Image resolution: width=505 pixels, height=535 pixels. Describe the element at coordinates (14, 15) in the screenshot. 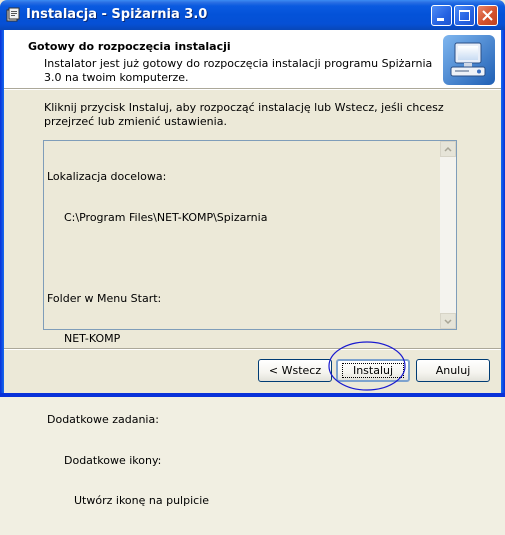

I see `setup-icon` at that location.